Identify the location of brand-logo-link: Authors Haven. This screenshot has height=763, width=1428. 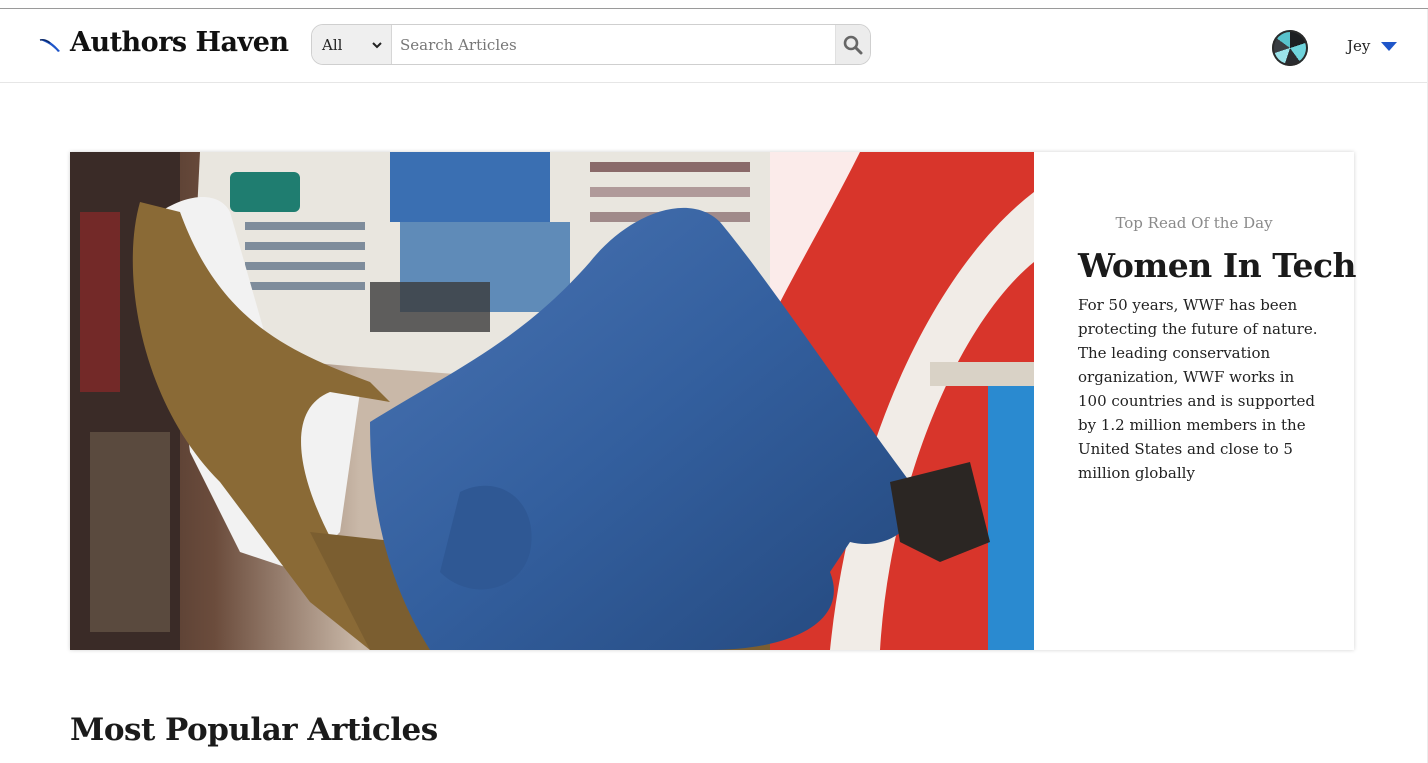
(163, 42).